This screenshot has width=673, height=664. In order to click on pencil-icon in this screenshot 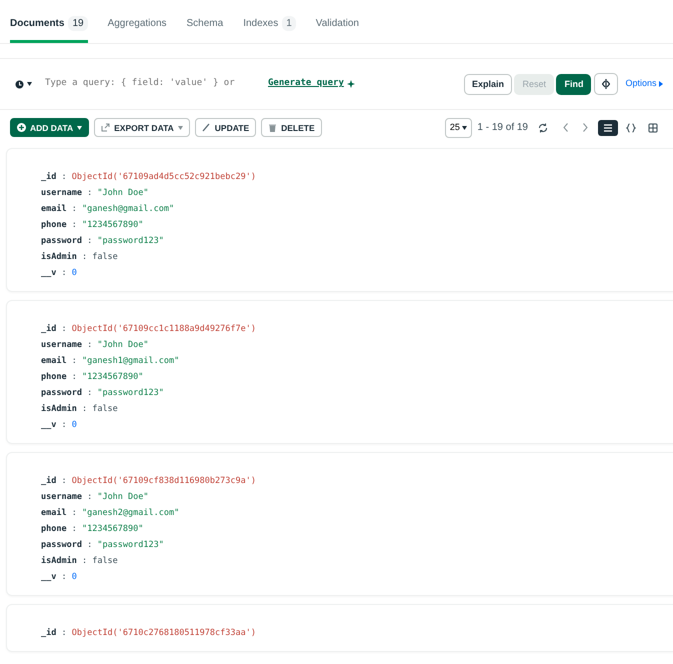, I will do `click(206, 127)`.